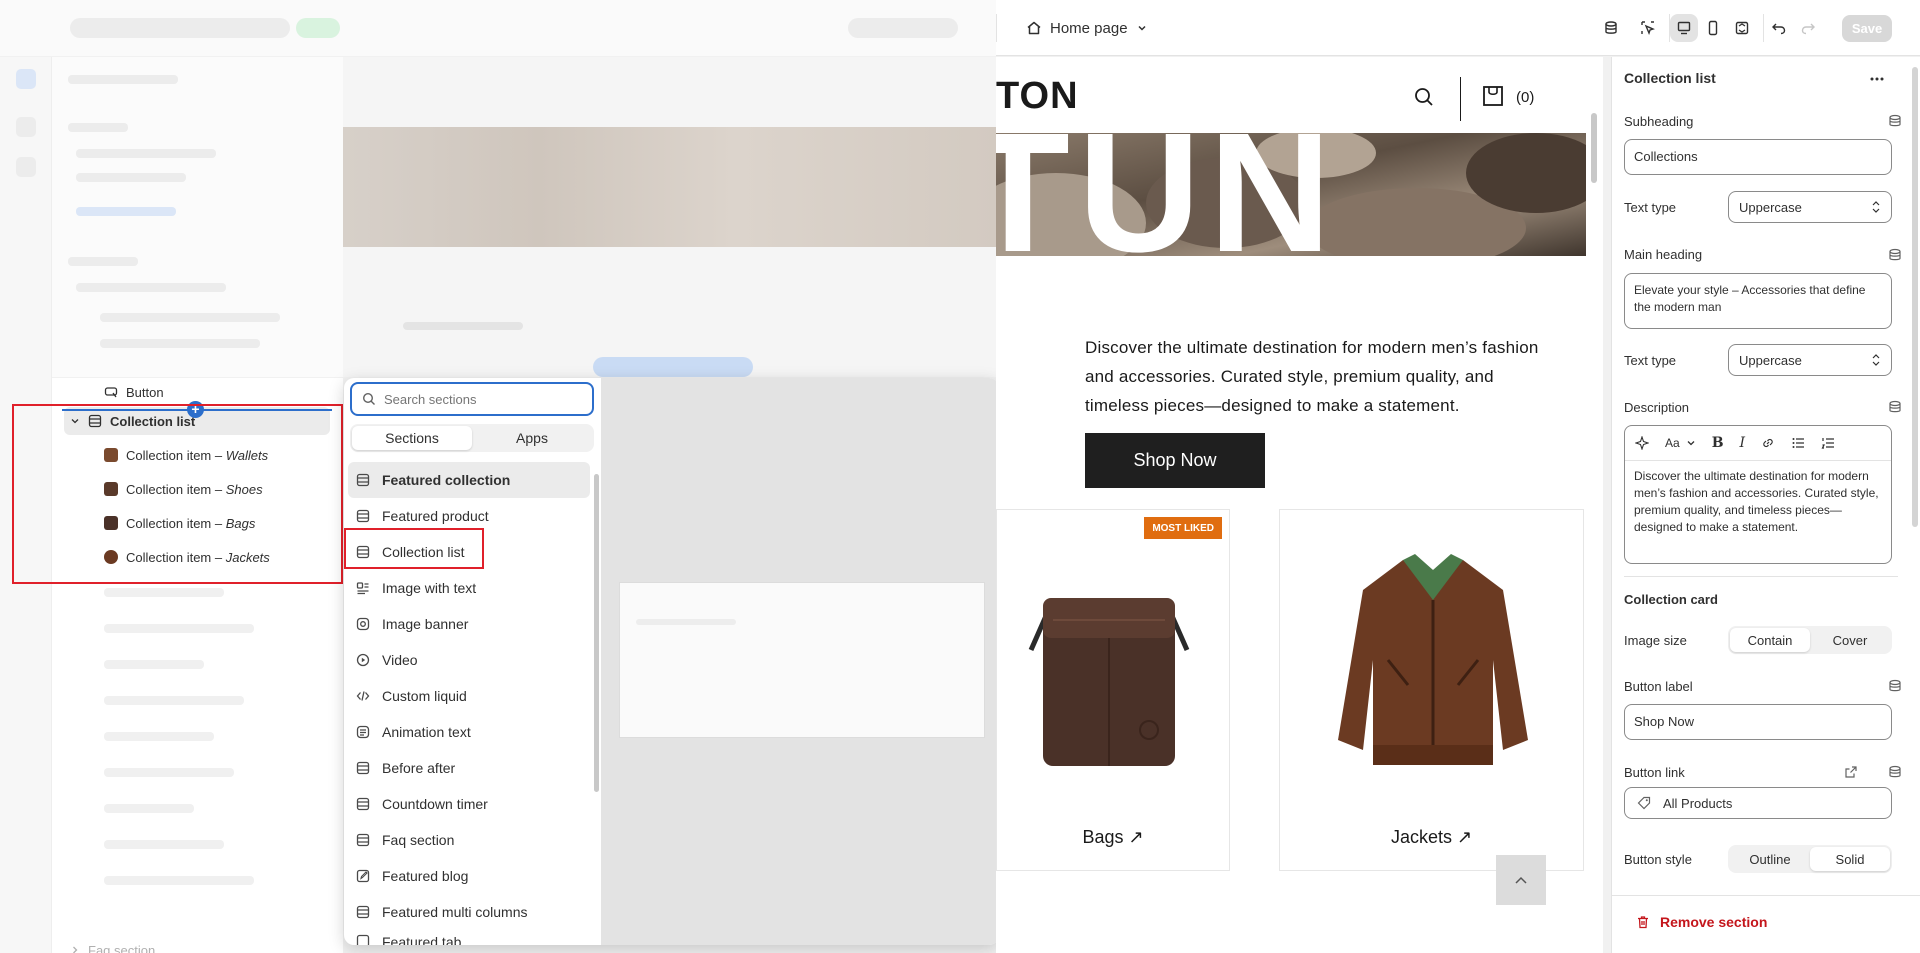 This screenshot has height=953, width=1920. I want to click on search-sections-input, so click(484, 399).